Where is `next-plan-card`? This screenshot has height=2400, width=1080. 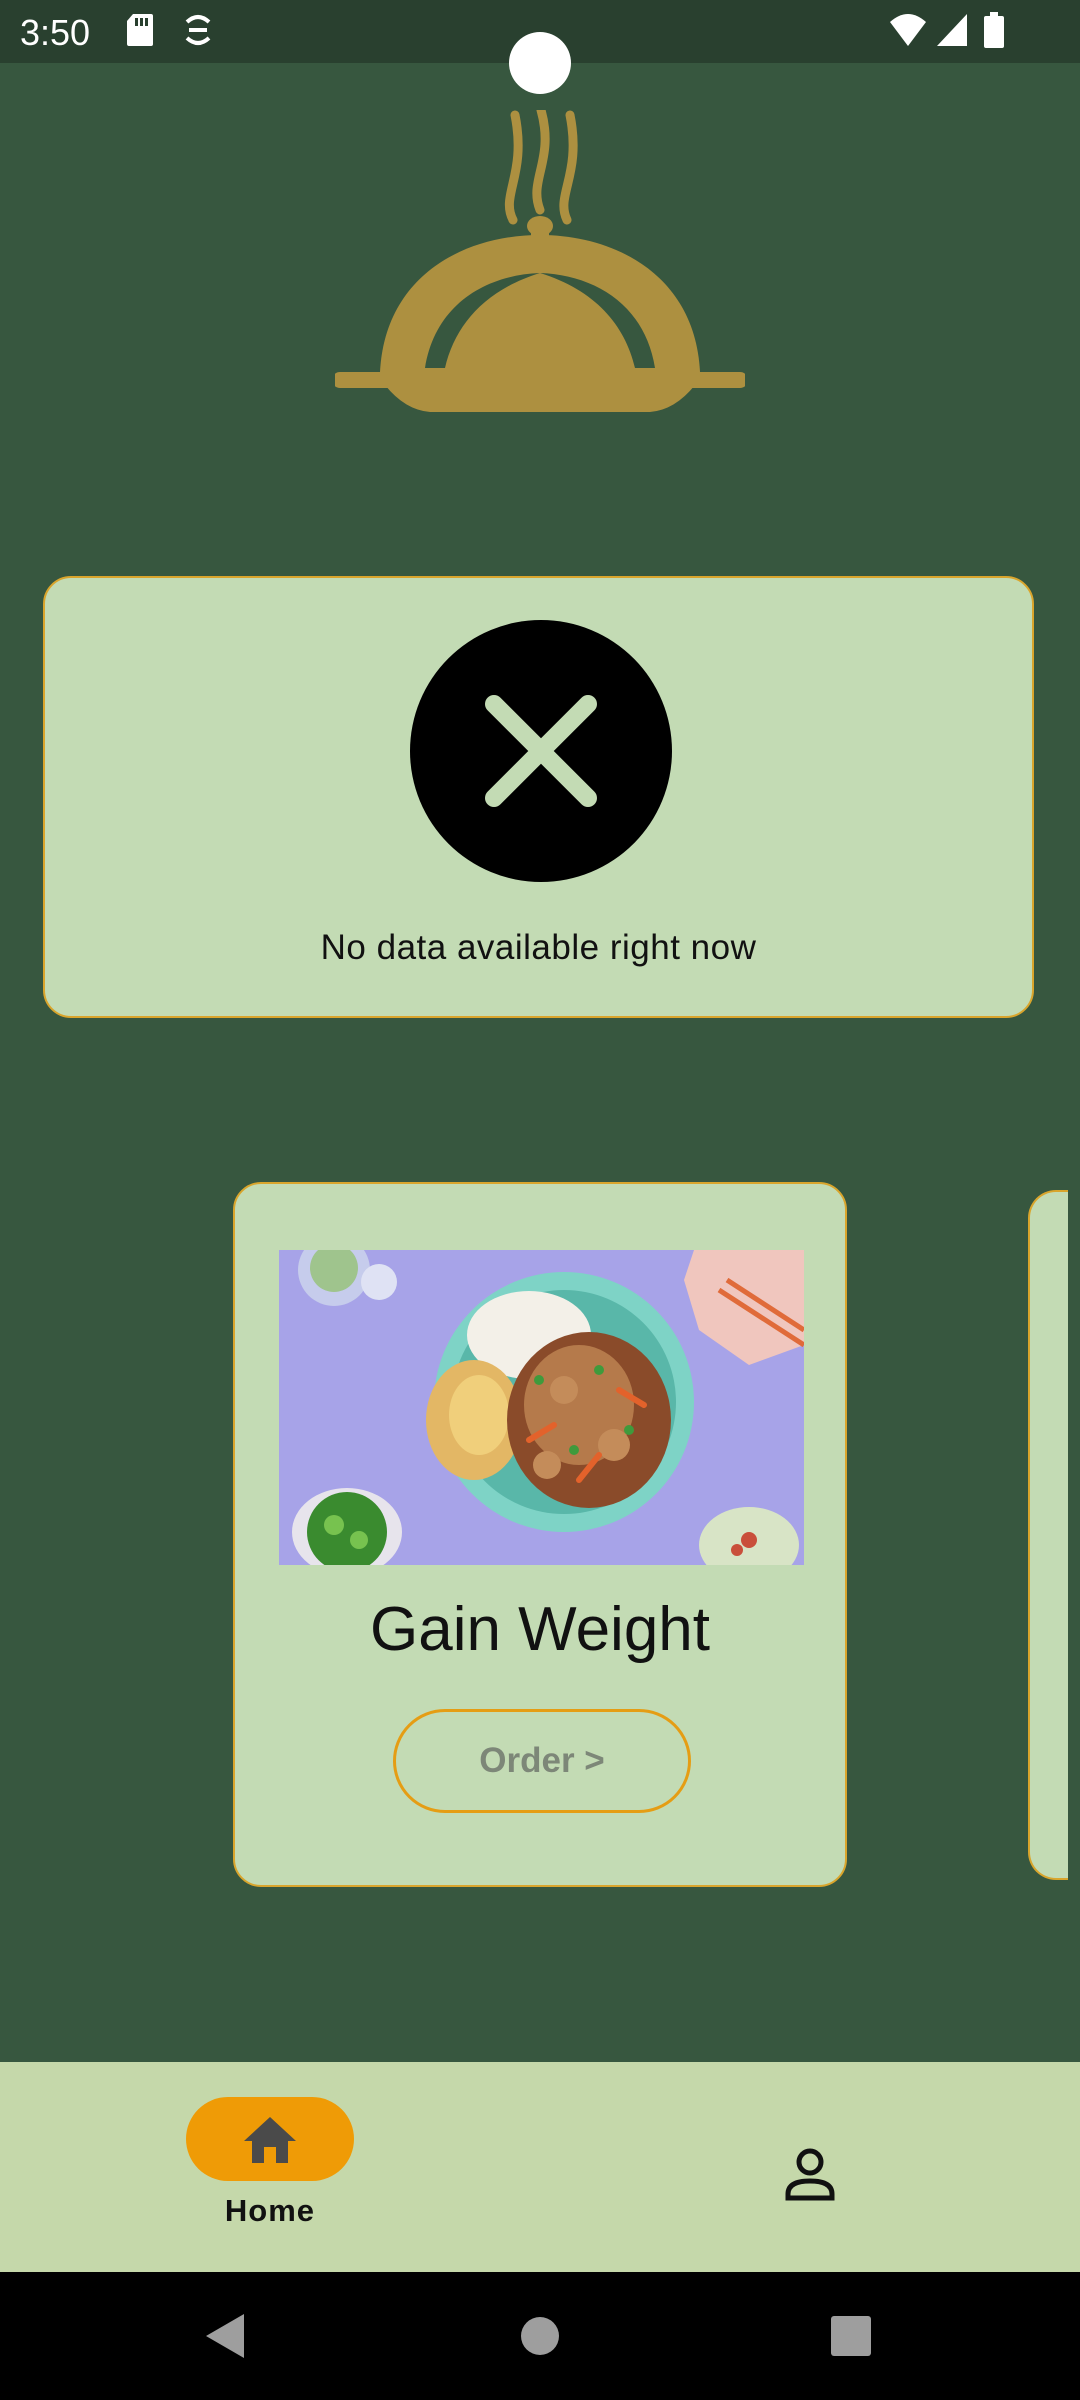 next-plan-card is located at coordinates (1048, 1535).